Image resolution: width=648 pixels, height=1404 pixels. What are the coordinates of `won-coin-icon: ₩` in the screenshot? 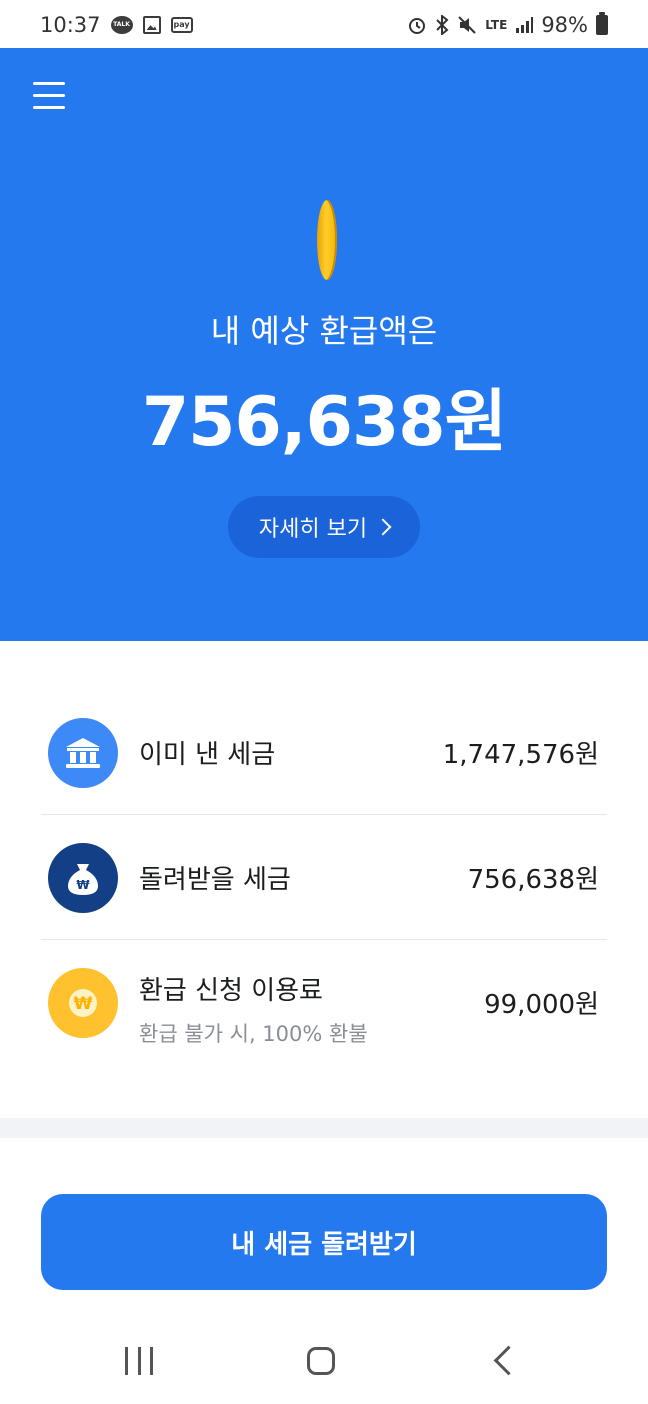 It's located at (83, 1003).